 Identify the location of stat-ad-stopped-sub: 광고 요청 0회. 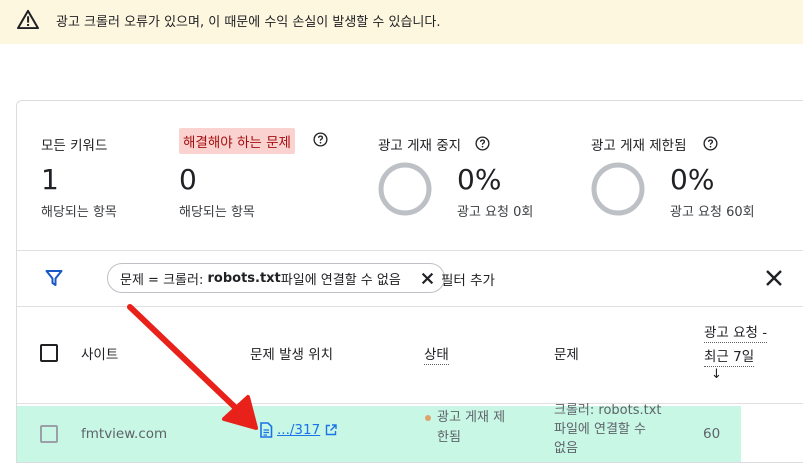
(495, 212).